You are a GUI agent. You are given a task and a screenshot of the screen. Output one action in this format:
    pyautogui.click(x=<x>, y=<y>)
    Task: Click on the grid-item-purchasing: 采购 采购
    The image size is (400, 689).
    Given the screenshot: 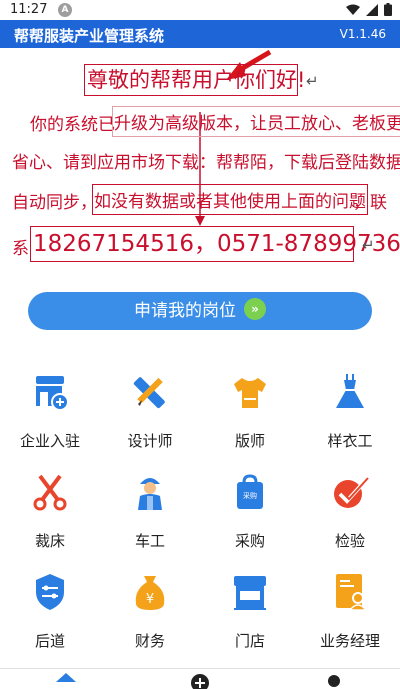 What is the action you would take?
    pyautogui.click(x=250, y=522)
    